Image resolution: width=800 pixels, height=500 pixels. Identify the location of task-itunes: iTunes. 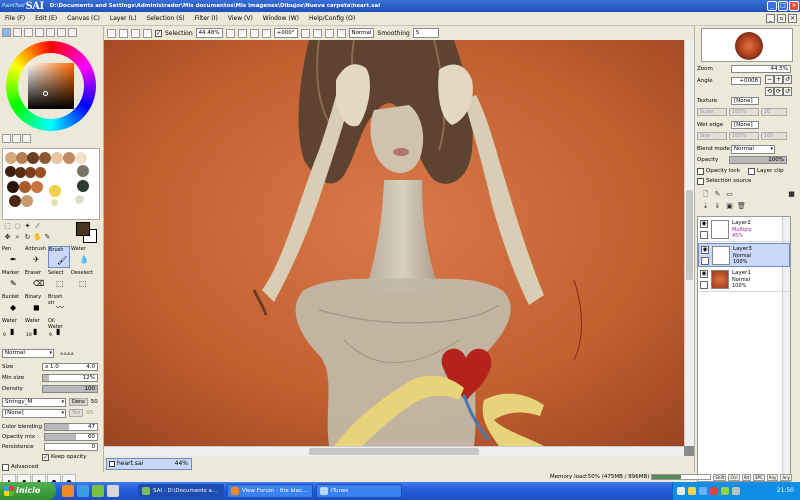
(359, 491).